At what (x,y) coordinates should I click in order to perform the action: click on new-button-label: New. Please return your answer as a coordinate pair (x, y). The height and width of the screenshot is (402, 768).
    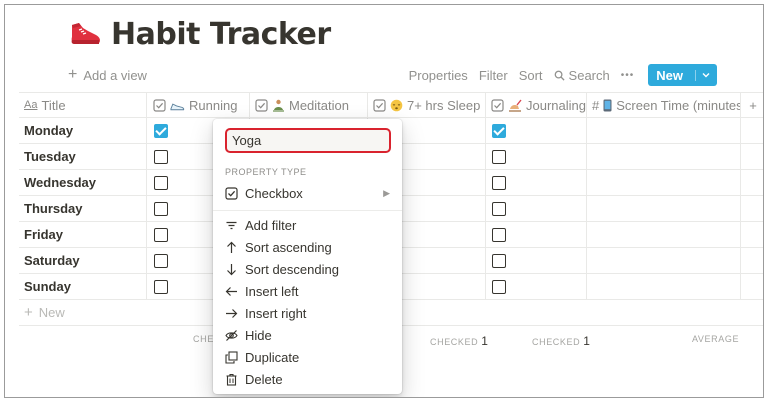
    Looking at the image, I should click on (669, 75).